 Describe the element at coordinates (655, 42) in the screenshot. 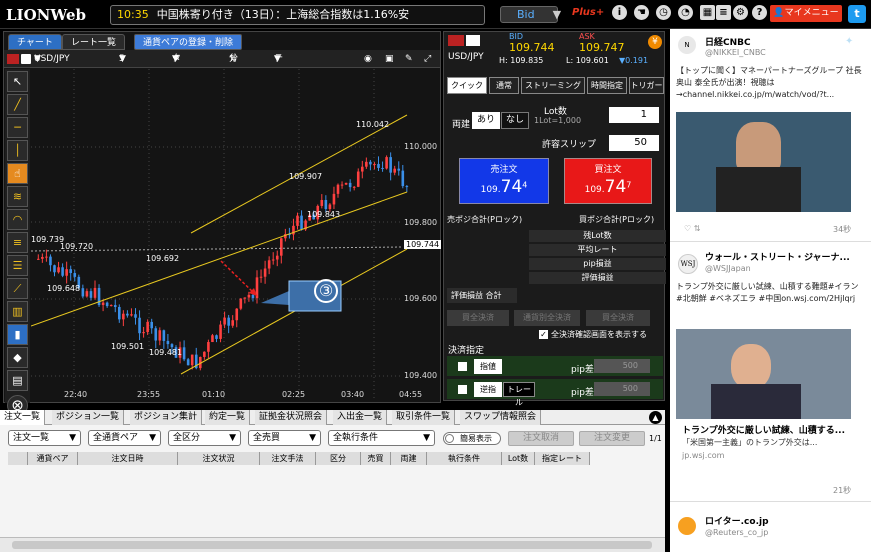

I see `yen-icon: ¥` at that location.